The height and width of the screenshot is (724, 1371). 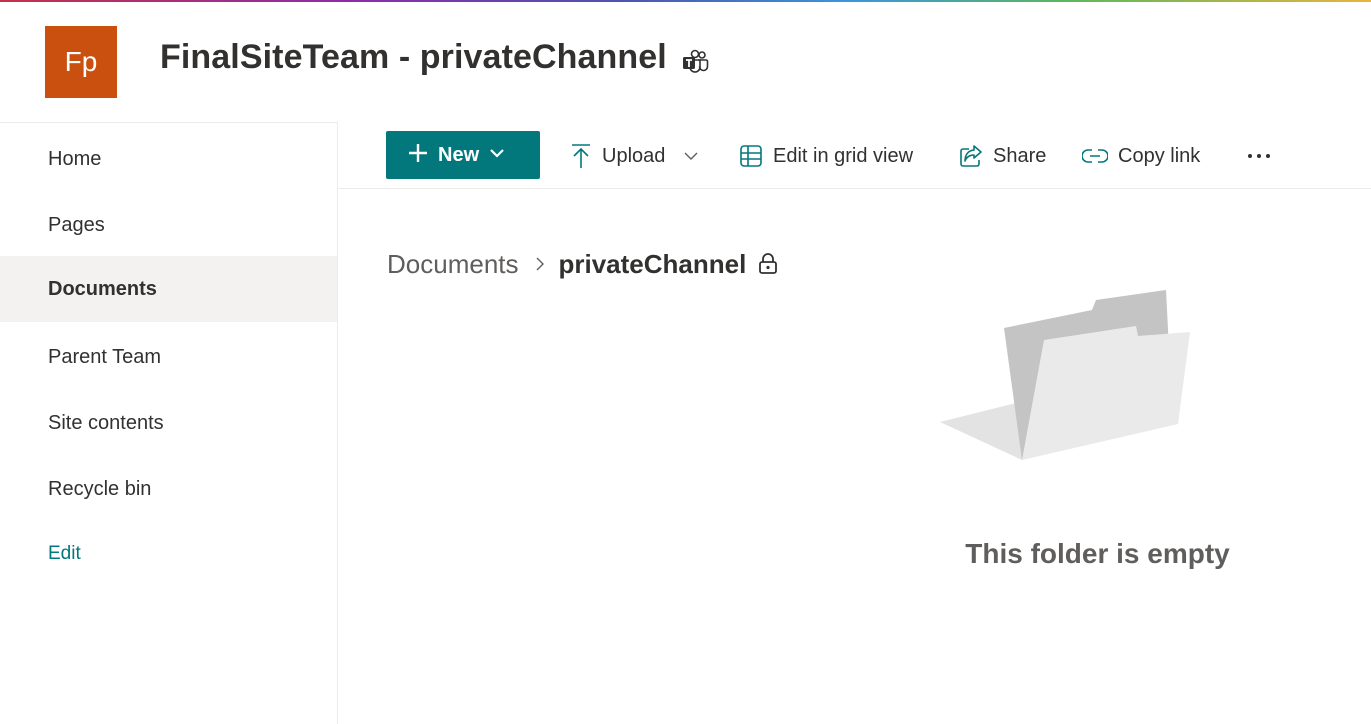 I want to click on nav-item-recycle-bin: Recycle bin, so click(x=168, y=489).